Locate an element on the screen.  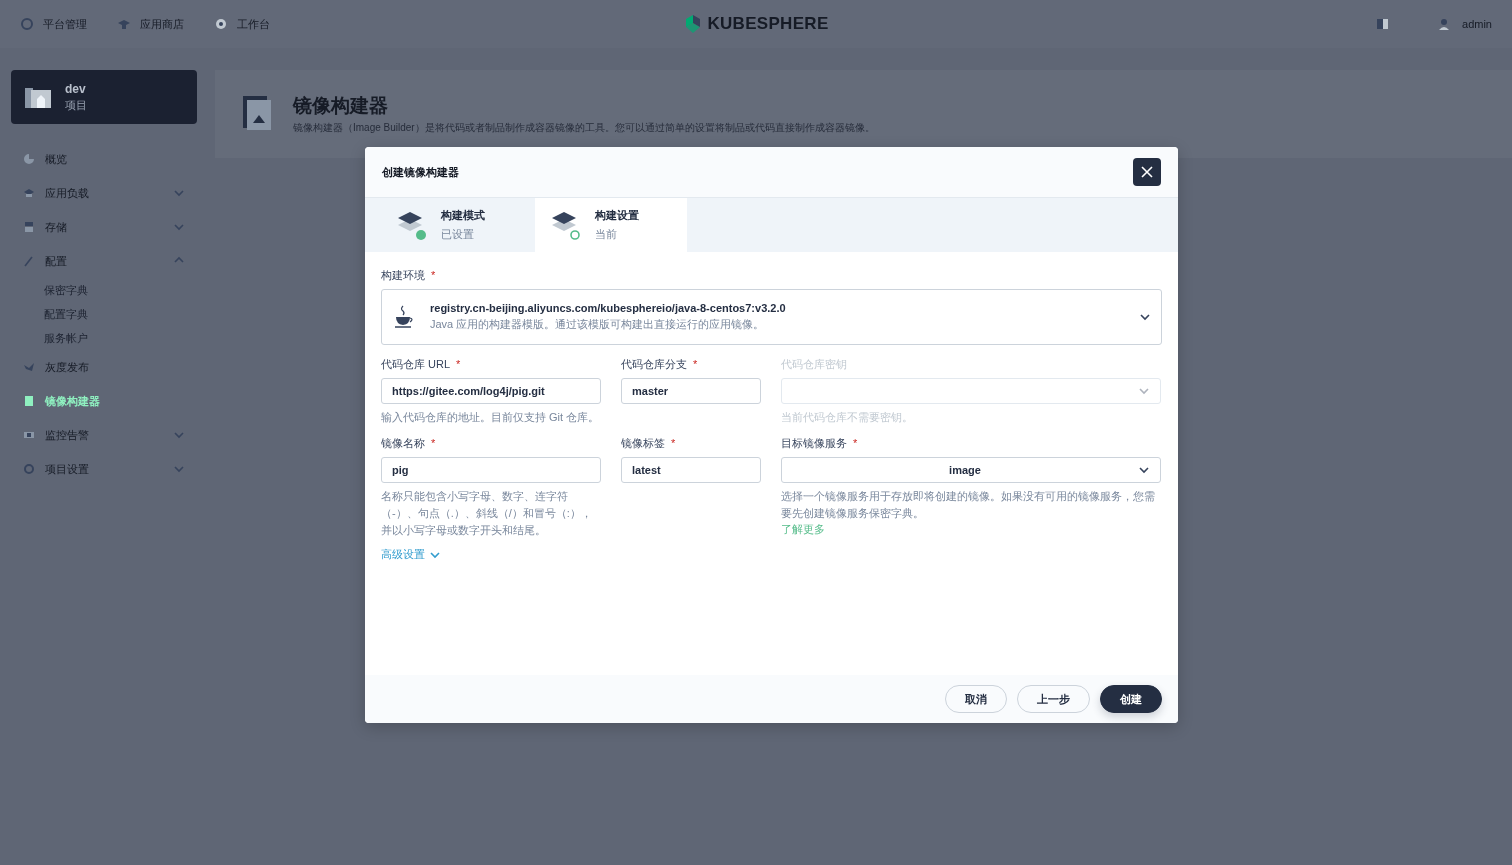
step-tab: 构建设置 当前 is located at coordinates (611, 225).